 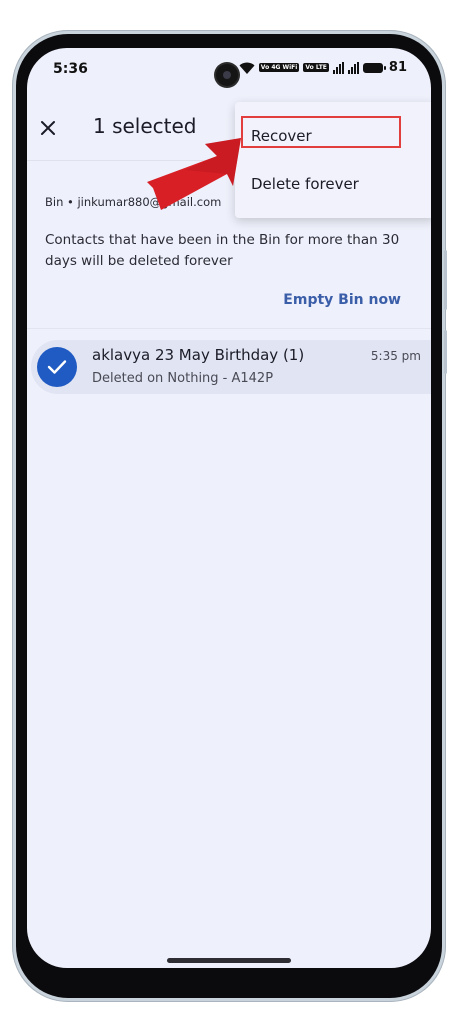 What do you see at coordinates (281, 136) in the screenshot?
I see `menu-item-recover: Recover` at bounding box center [281, 136].